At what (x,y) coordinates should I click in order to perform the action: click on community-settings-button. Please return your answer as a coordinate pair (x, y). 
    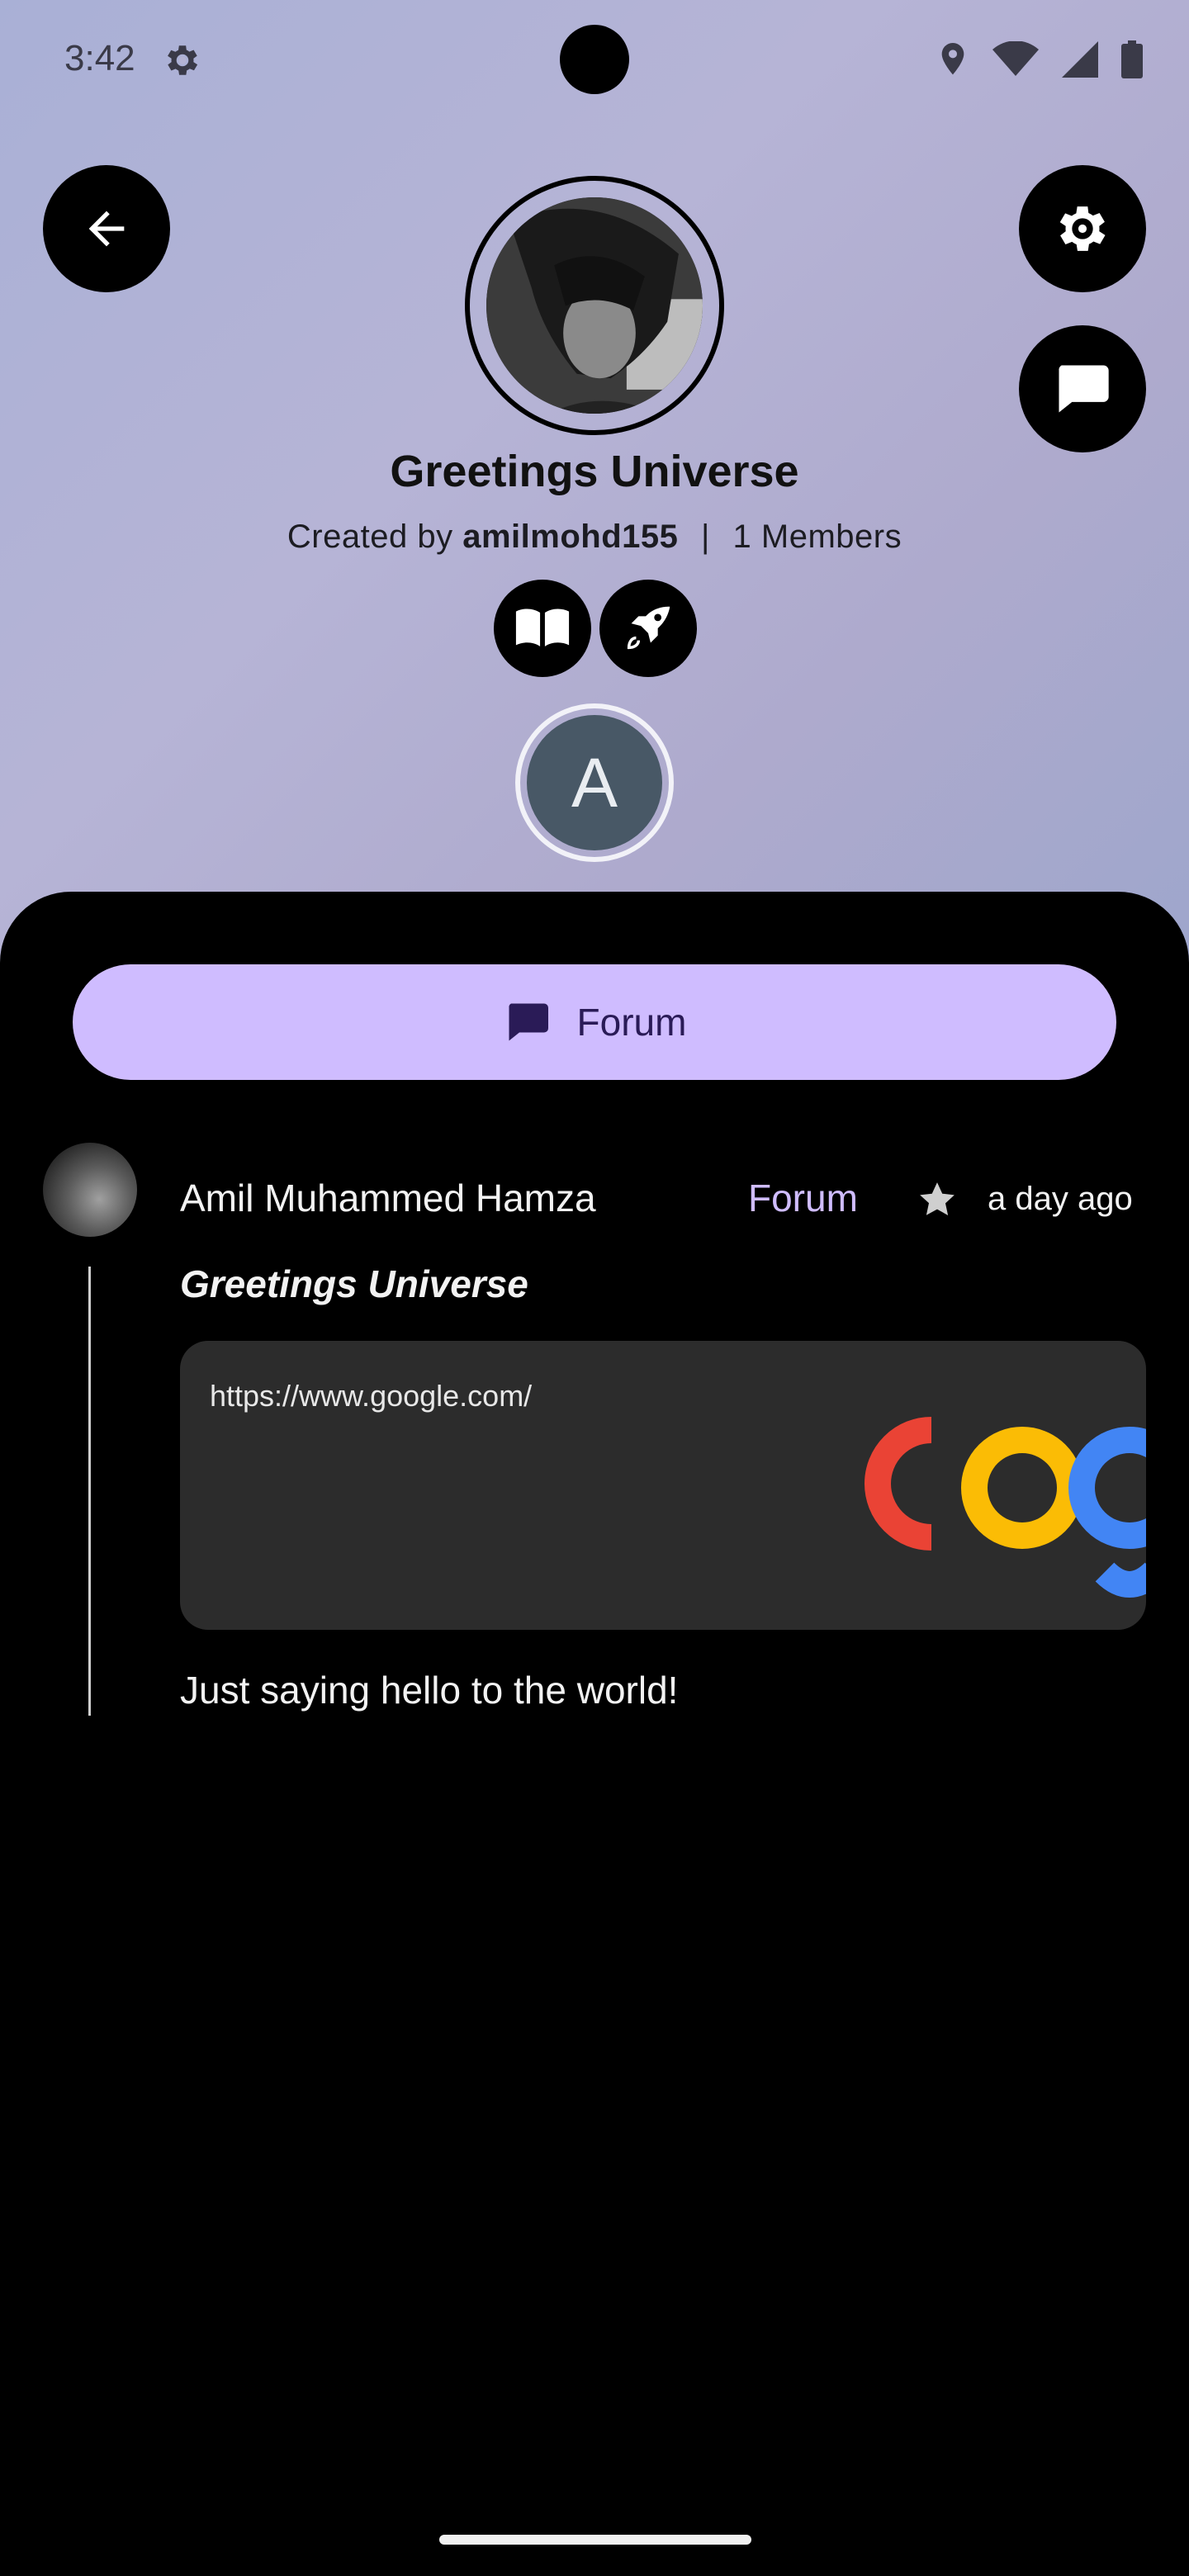
    Looking at the image, I should click on (1082, 228).